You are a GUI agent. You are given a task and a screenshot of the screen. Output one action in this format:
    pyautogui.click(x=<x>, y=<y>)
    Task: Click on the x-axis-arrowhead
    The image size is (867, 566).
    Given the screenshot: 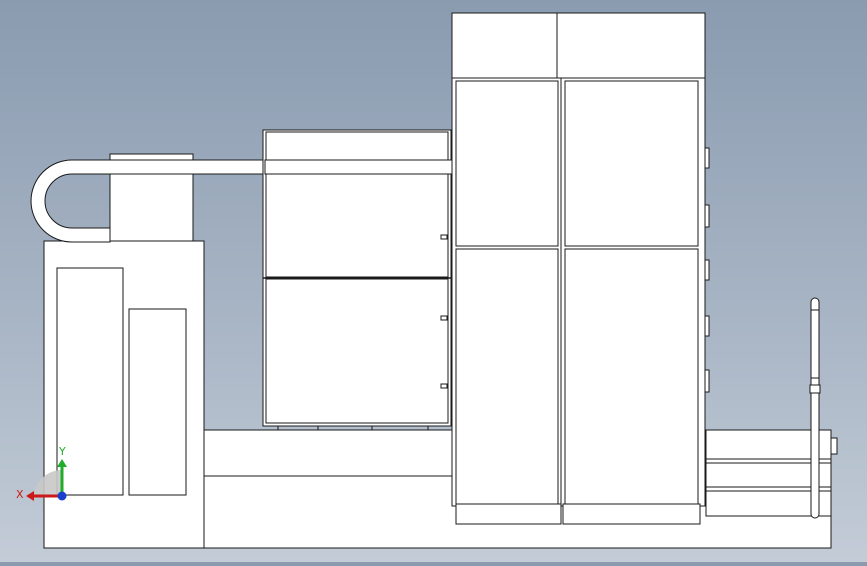 What is the action you would take?
    pyautogui.click(x=30, y=496)
    